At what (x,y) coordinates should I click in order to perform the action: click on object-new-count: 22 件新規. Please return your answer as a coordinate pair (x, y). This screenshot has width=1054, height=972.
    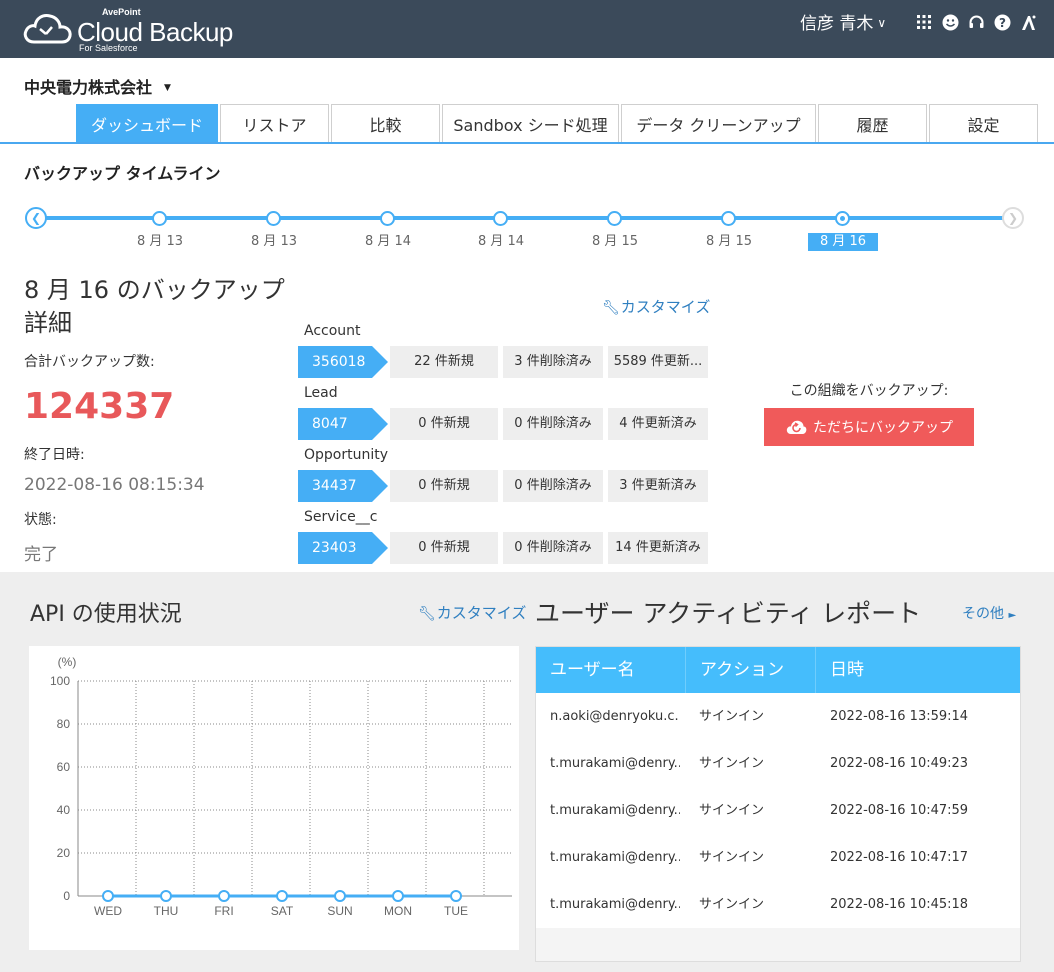
    Looking at the image, I should click on (444, 362).